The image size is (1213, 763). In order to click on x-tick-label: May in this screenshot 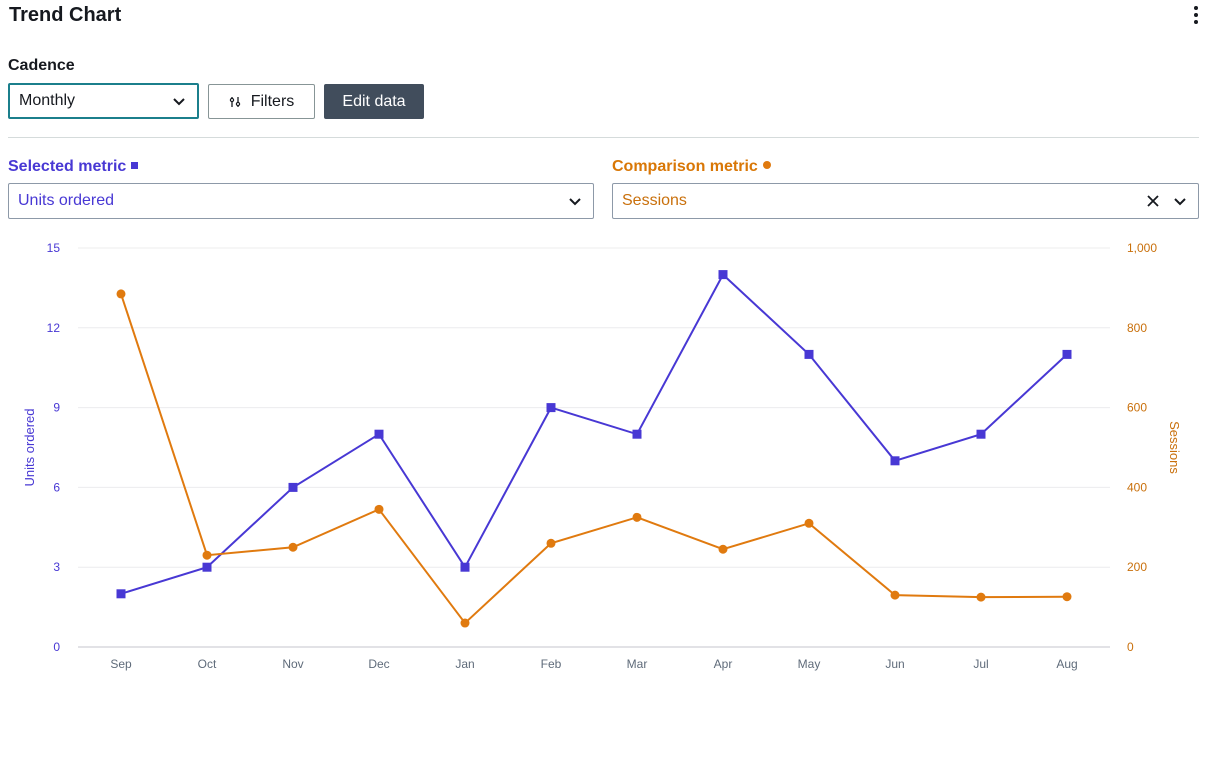, I will do `click(809, 664)`.